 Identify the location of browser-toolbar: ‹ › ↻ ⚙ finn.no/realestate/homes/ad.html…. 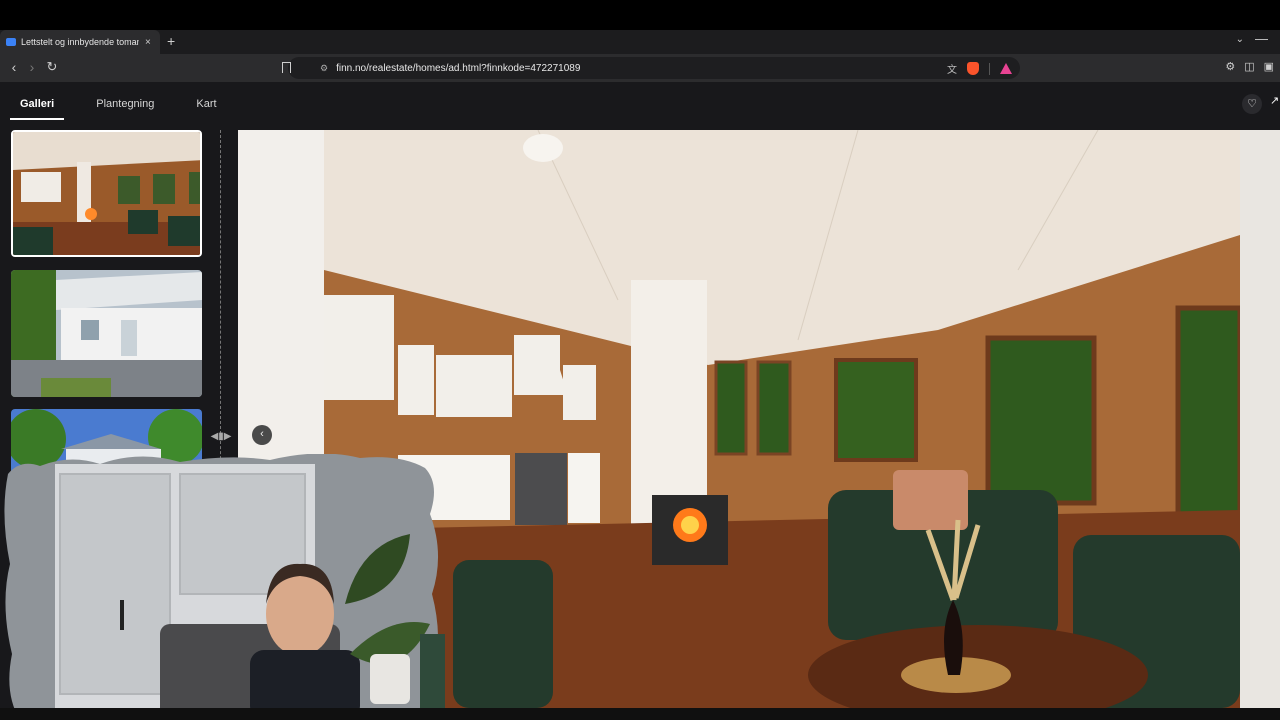
(640, 68).